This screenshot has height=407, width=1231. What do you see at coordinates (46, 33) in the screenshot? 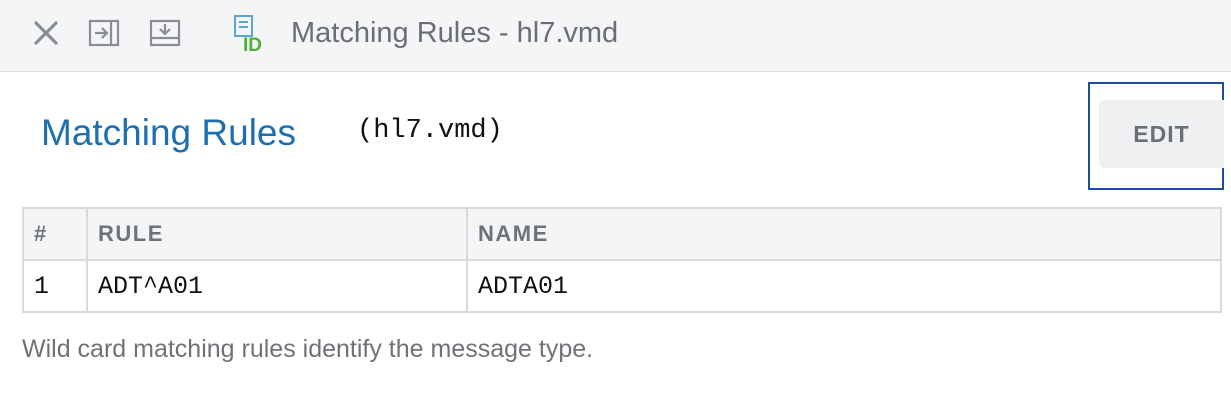
I see `close-icon` at bounding box center [46, 33].